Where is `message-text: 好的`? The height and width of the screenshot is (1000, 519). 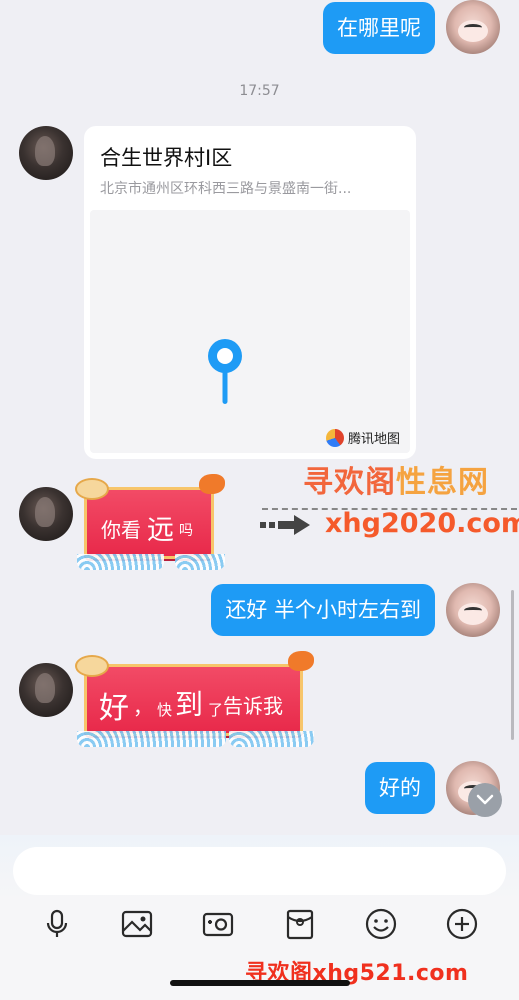 message-text: 好的 is located at coordinates (400, 788).